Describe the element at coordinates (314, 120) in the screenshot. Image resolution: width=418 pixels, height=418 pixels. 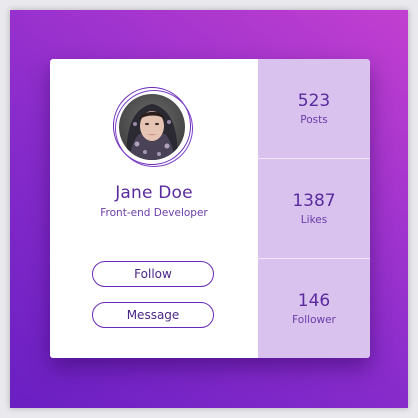
I see `stat-label: Posts` at that location.